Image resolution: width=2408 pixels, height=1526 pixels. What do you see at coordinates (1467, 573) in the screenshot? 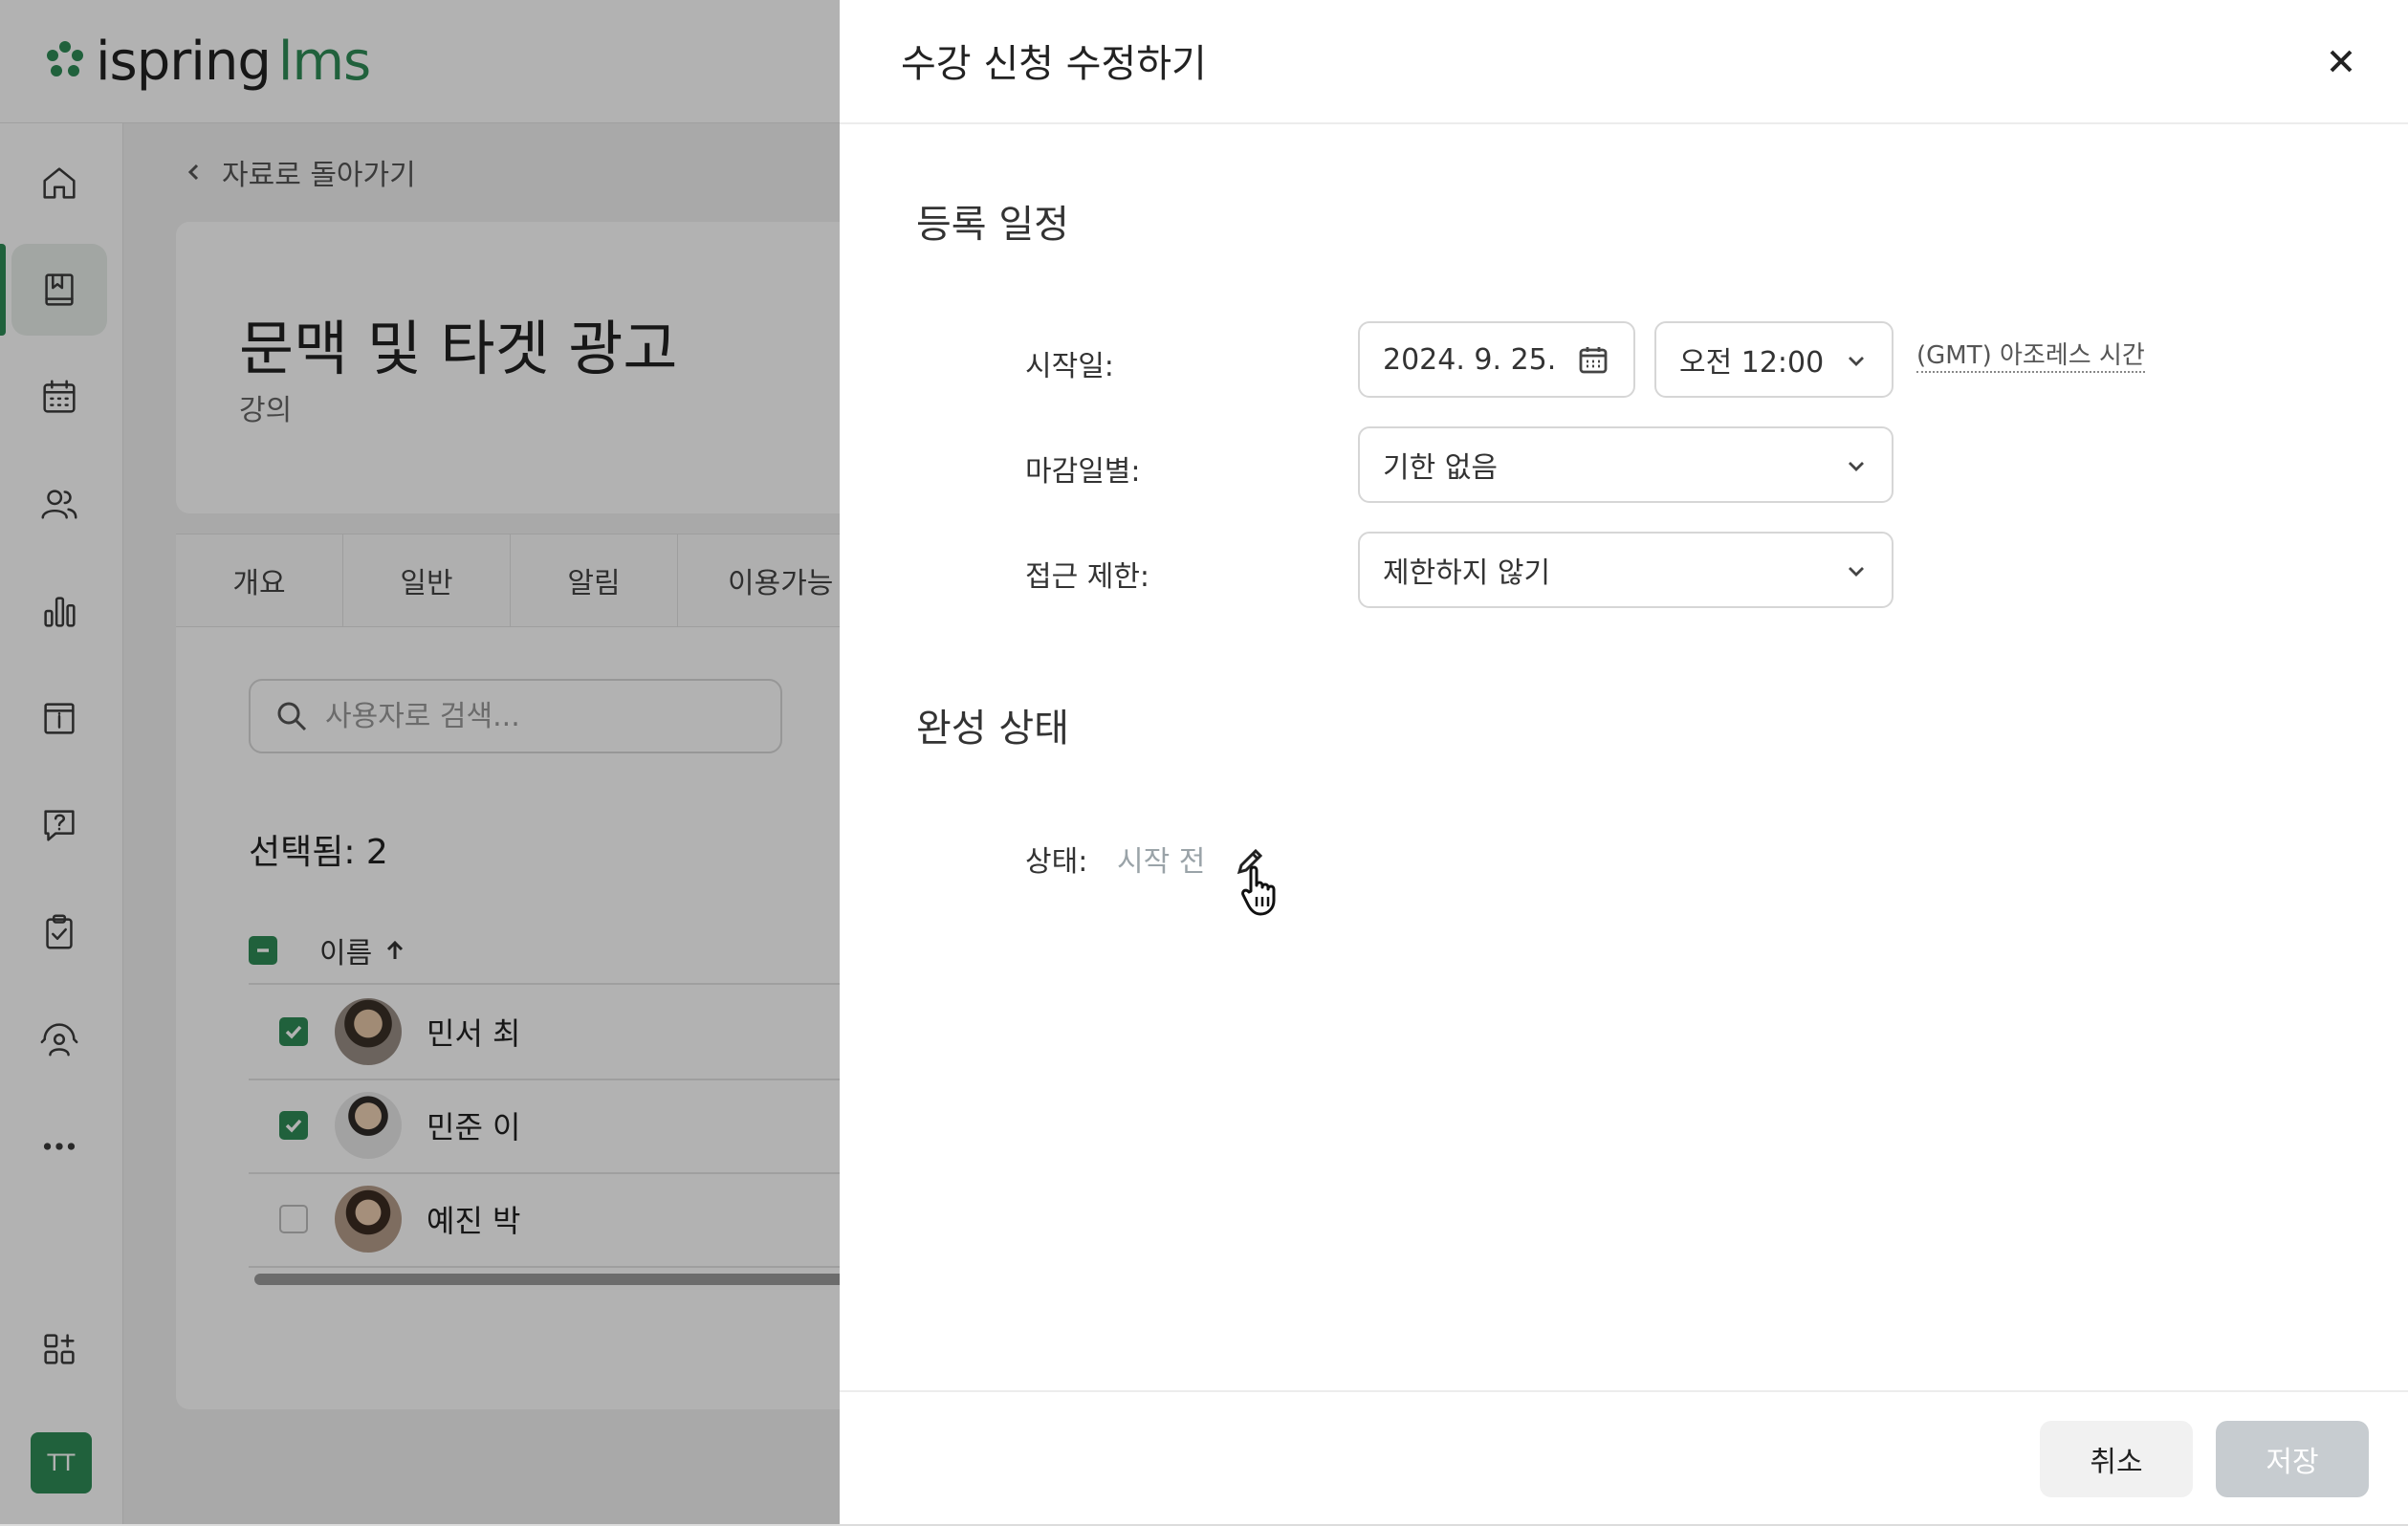
I see `access-restriction-value: 제한하지 않기` at bounding box center [1467, 573].